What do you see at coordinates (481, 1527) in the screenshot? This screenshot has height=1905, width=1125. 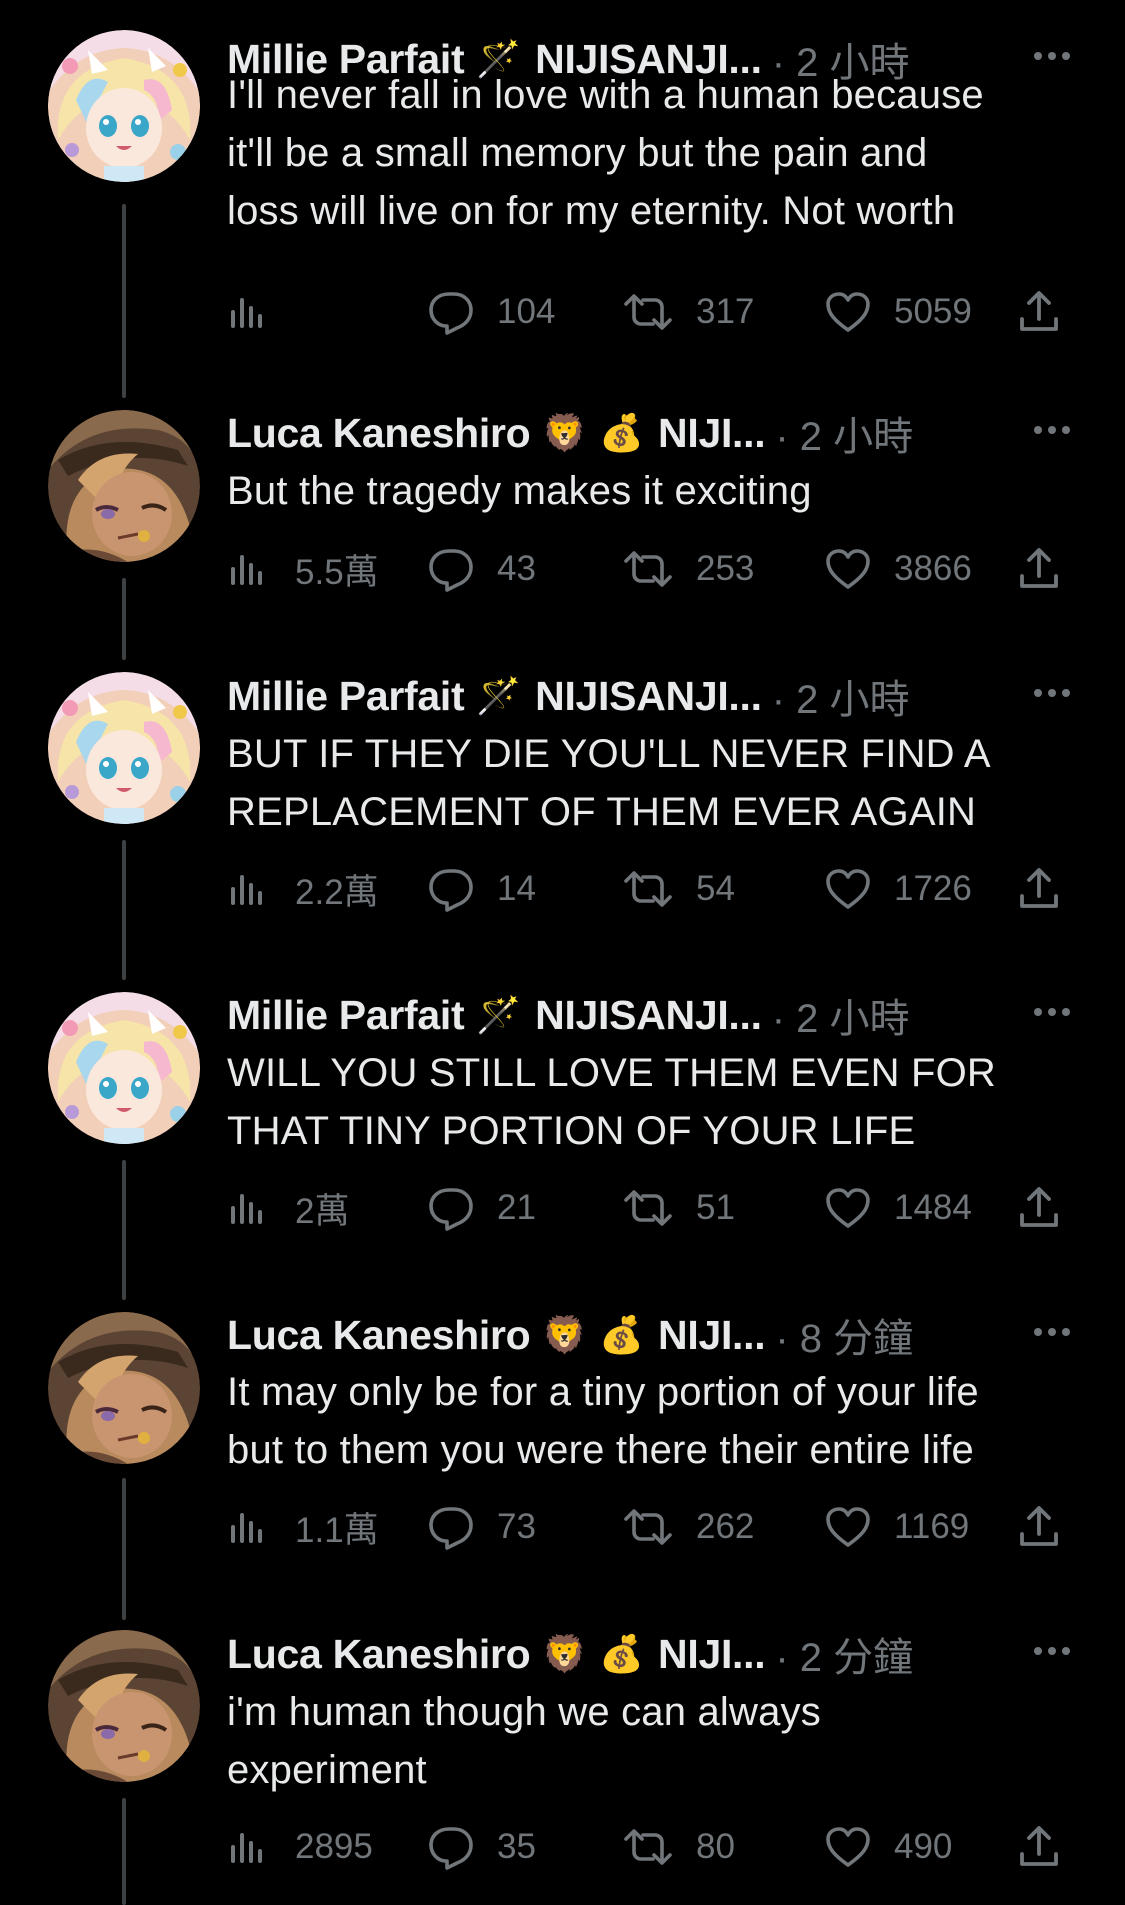 I see `reply-button: 73` at bounding box center [481, 1527].